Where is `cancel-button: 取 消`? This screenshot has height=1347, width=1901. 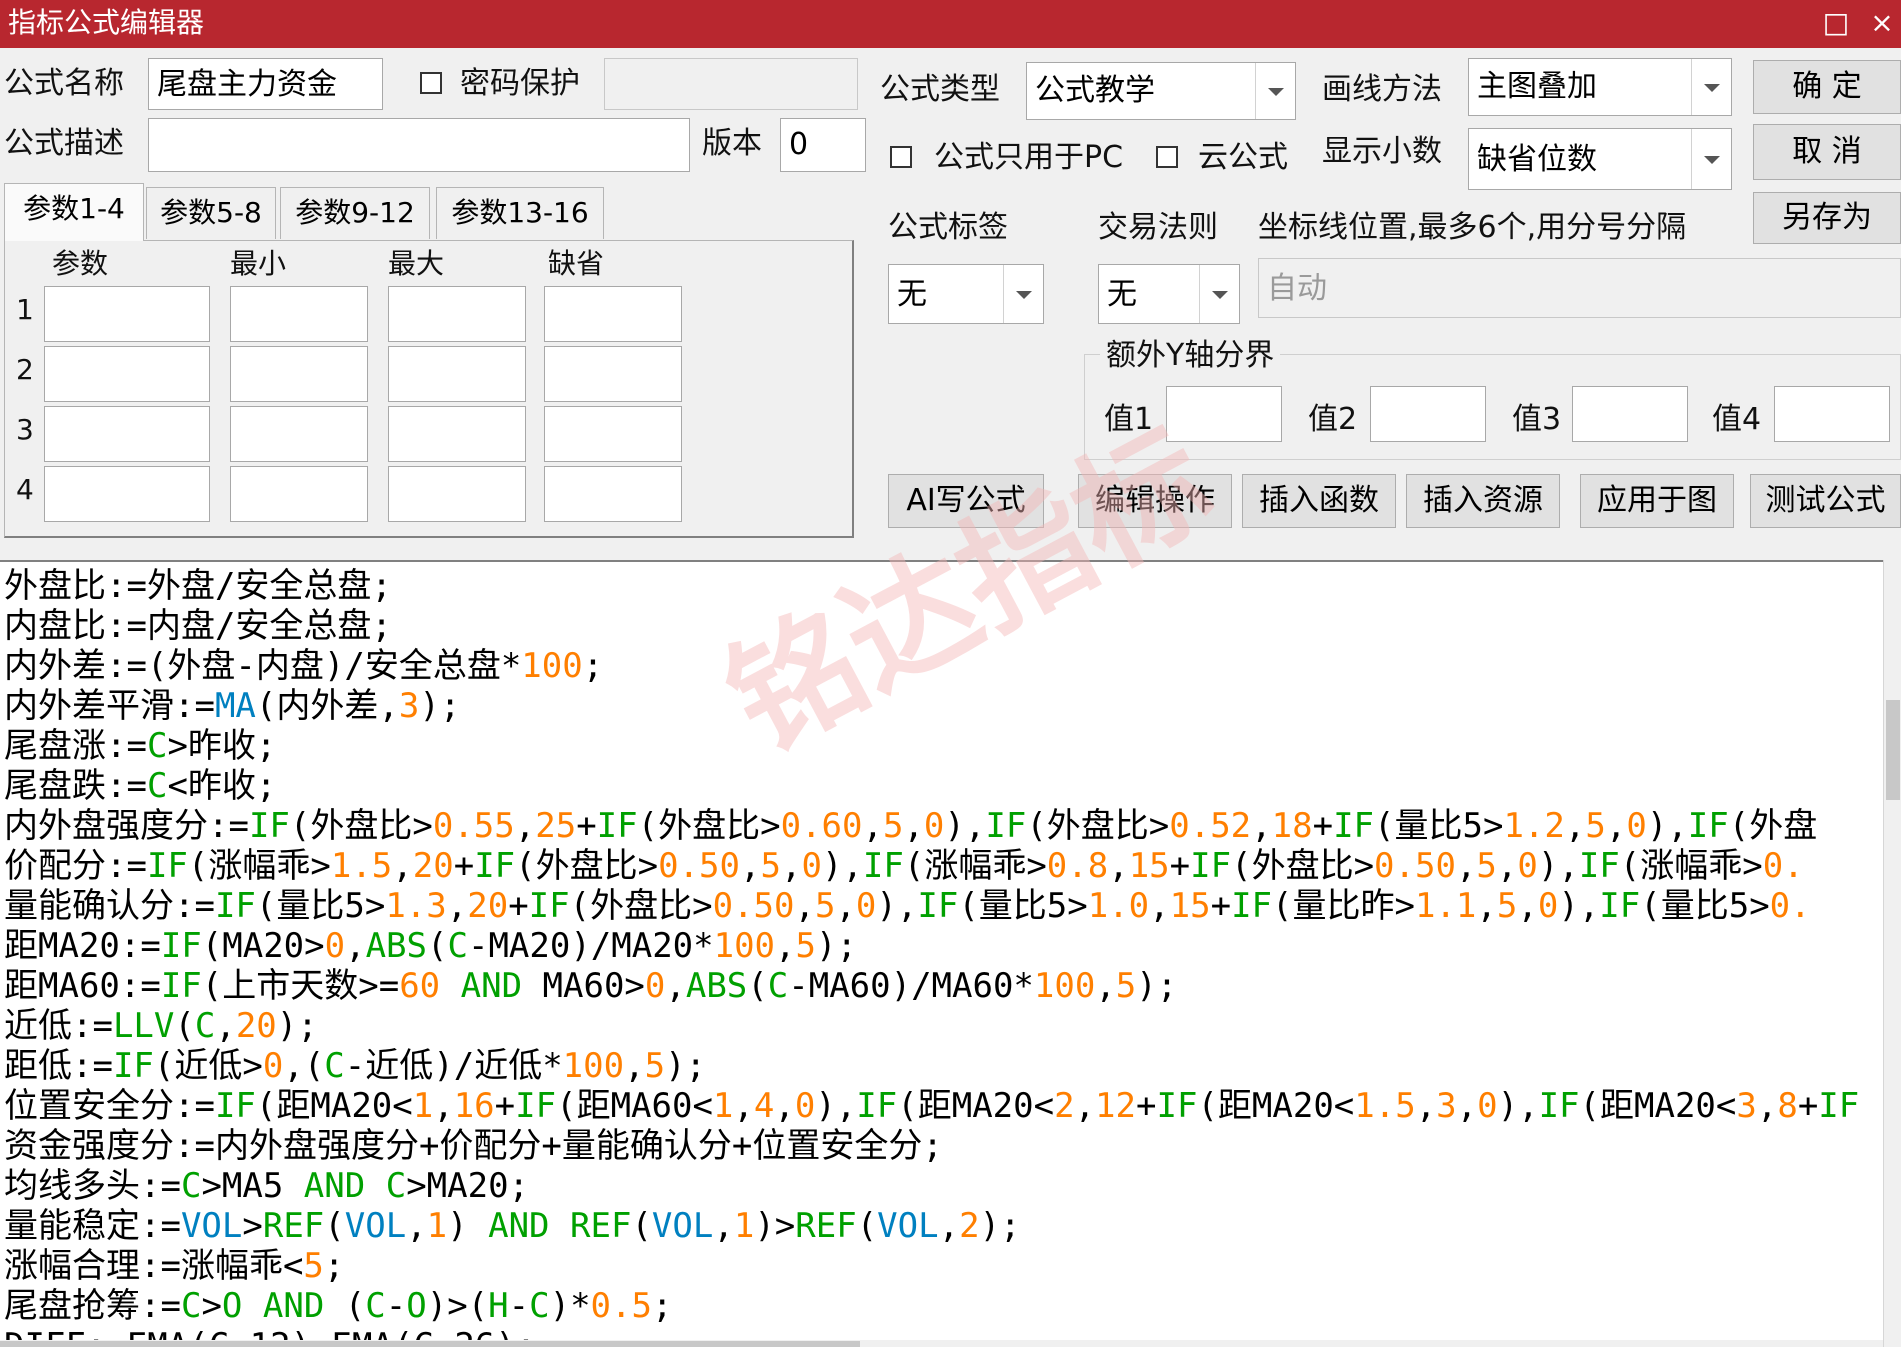
cancel-button: 取 消 is located at coordinates (1827, 152).